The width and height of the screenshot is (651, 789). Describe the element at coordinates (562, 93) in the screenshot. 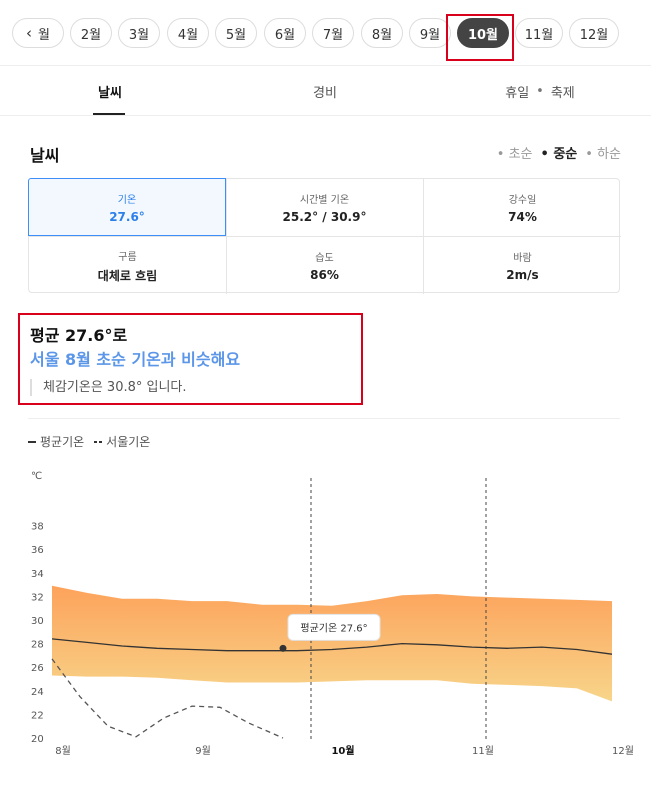

I see `tab-label: 축제` at that location.